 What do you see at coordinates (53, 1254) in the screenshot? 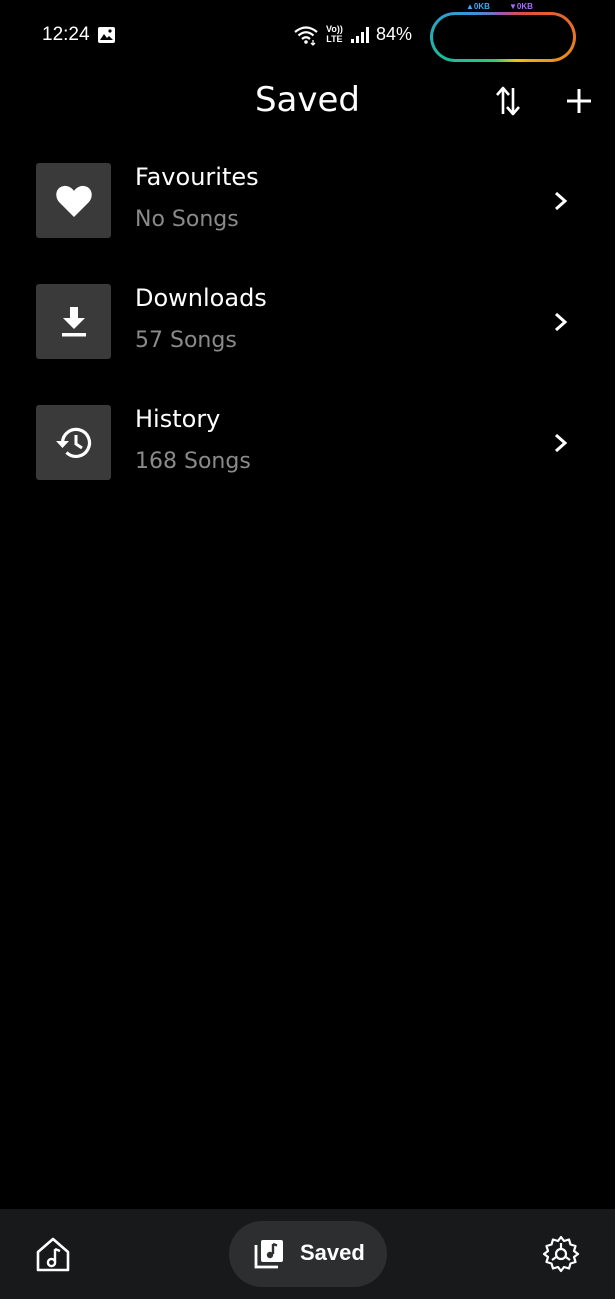
I see `home-music-icon` at bounding box center [53, 1254].